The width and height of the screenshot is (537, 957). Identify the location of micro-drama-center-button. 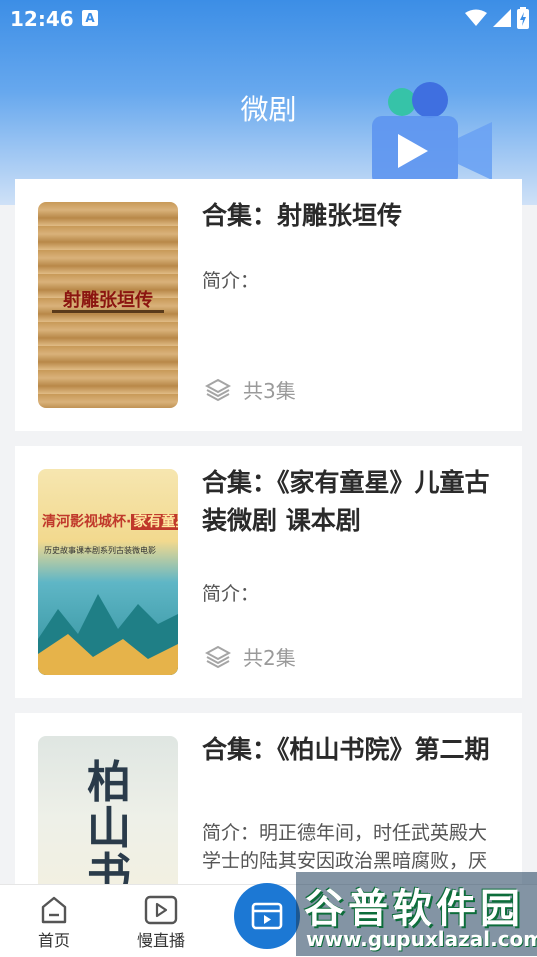
(267, 916).